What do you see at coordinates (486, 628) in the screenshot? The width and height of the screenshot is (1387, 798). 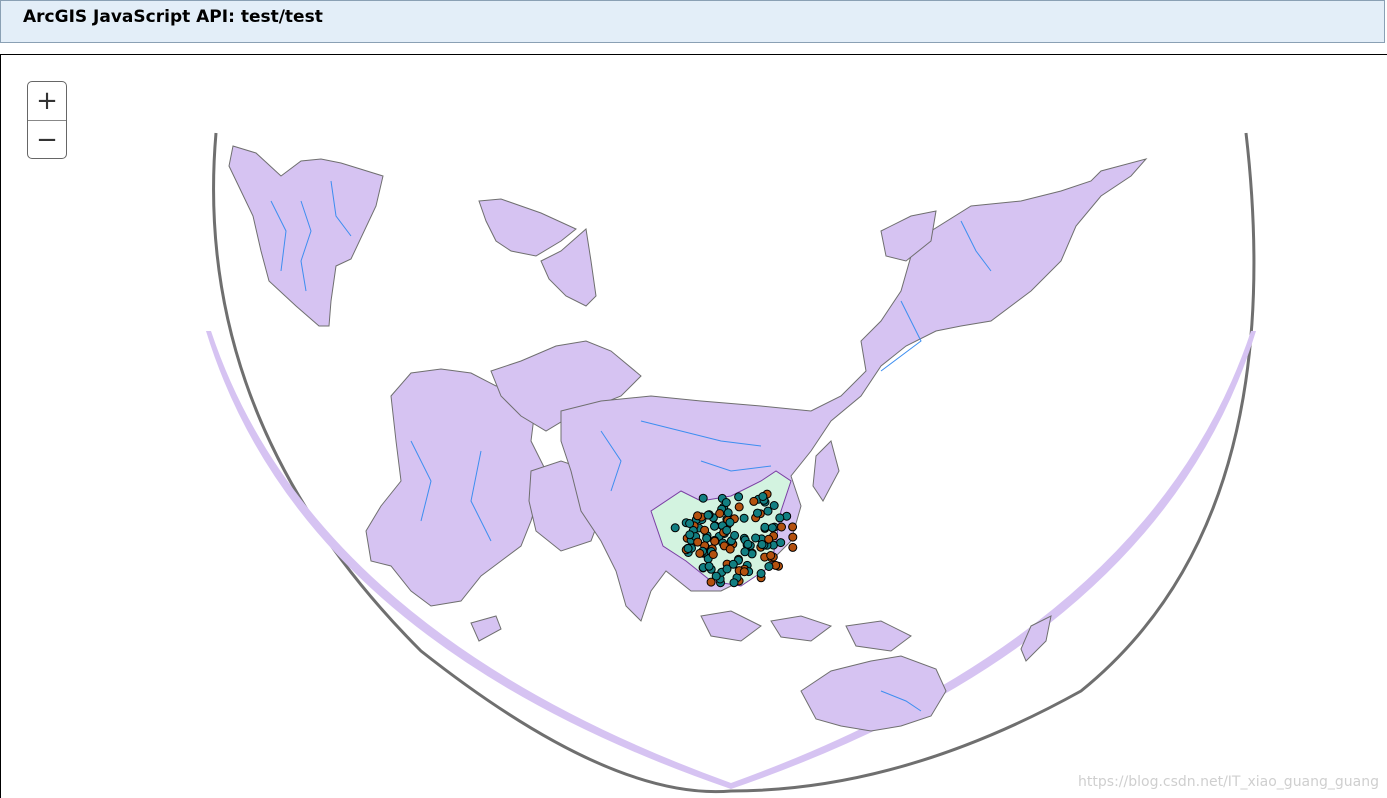 I see `land-madagascar` at bounding box center [486, 628].